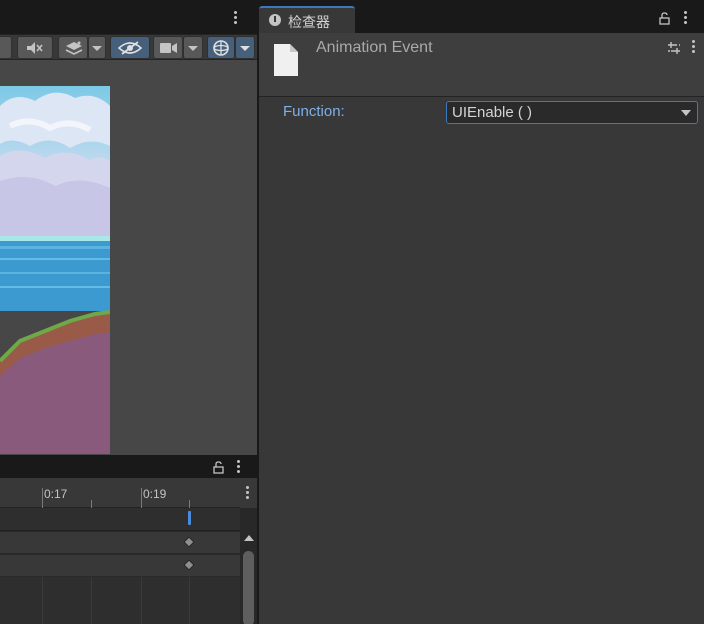  I want to click on audio-mute-icon, so click(35, 48).